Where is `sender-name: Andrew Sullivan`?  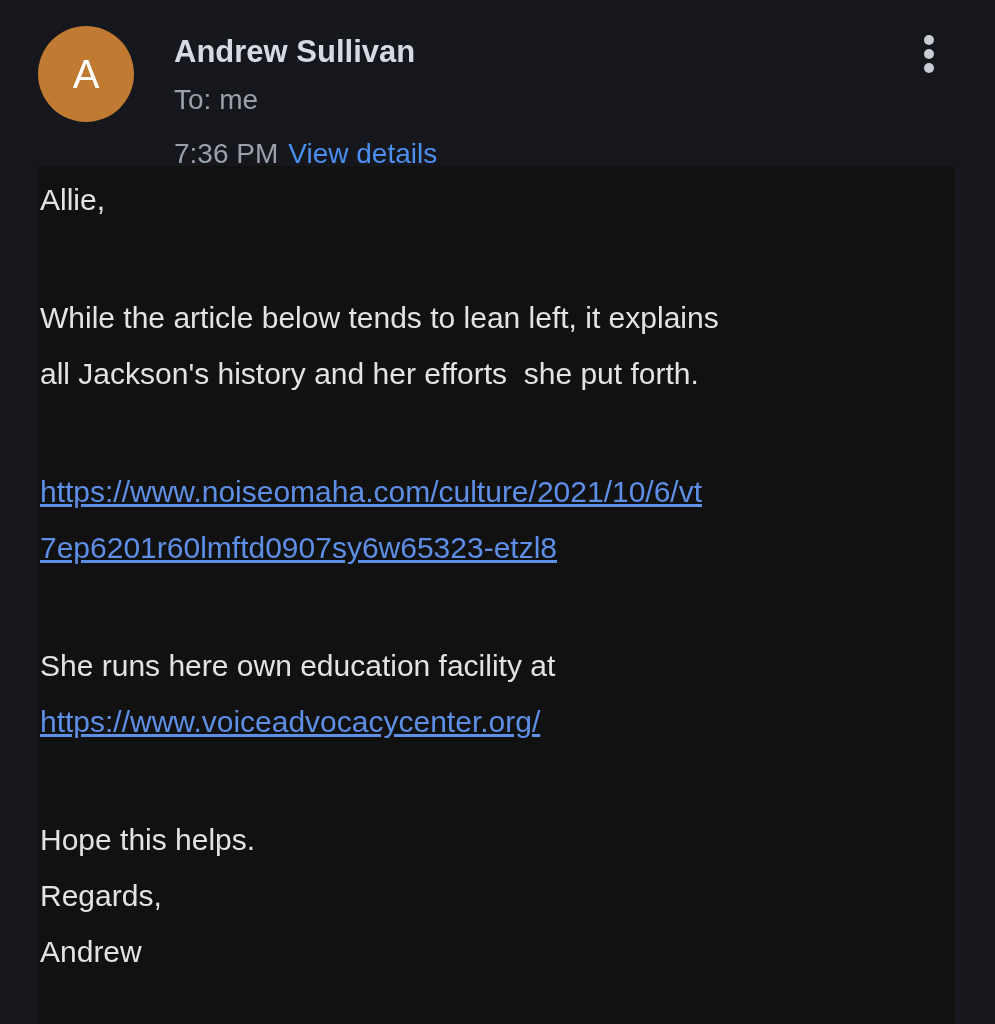 sender-name: Andrew Sullivan is located at coordinates (295, 52).